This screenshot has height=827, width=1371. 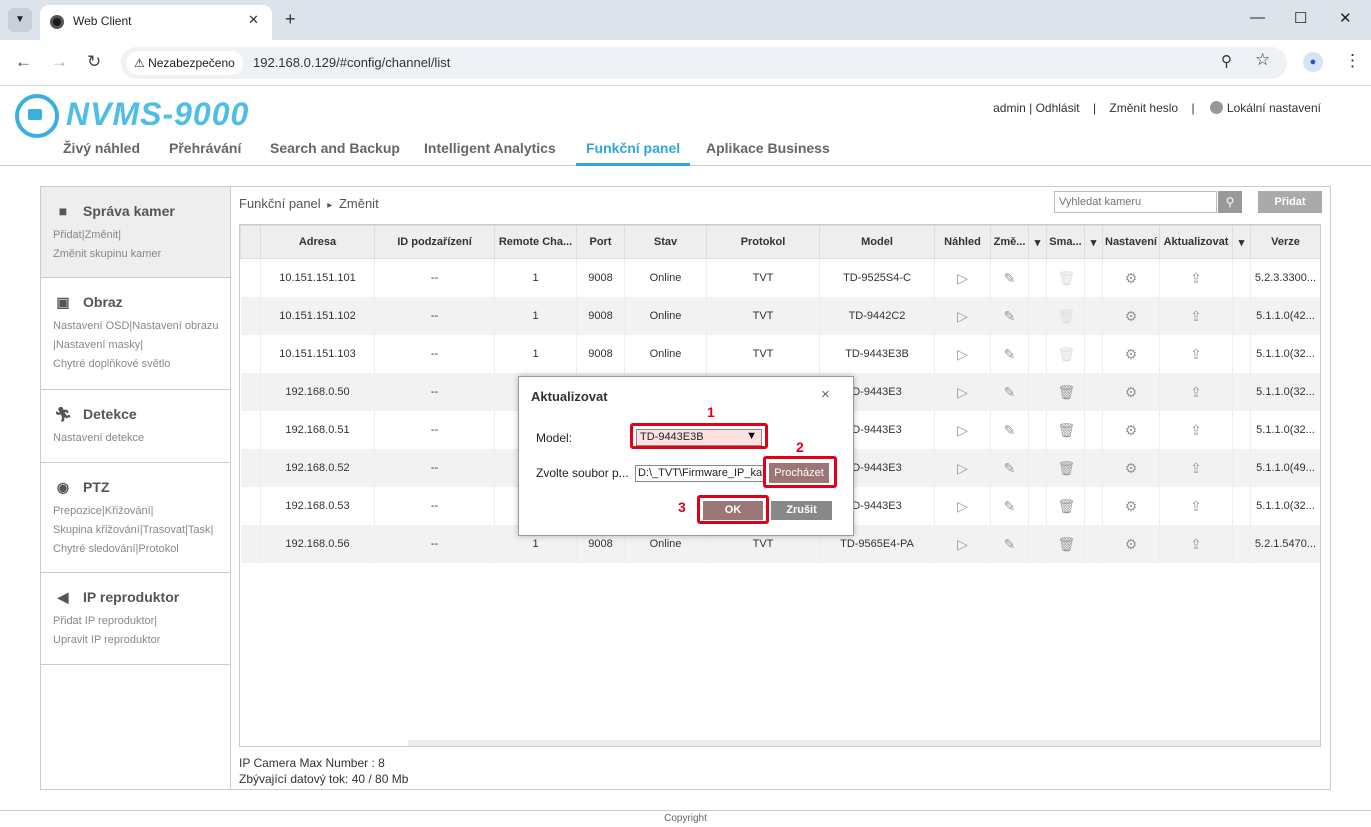 What do you see at coordinates (141, 438) in the screenshot?
I see `sidebar-link: Nastavení detekce` at bounding box center [141, 438].